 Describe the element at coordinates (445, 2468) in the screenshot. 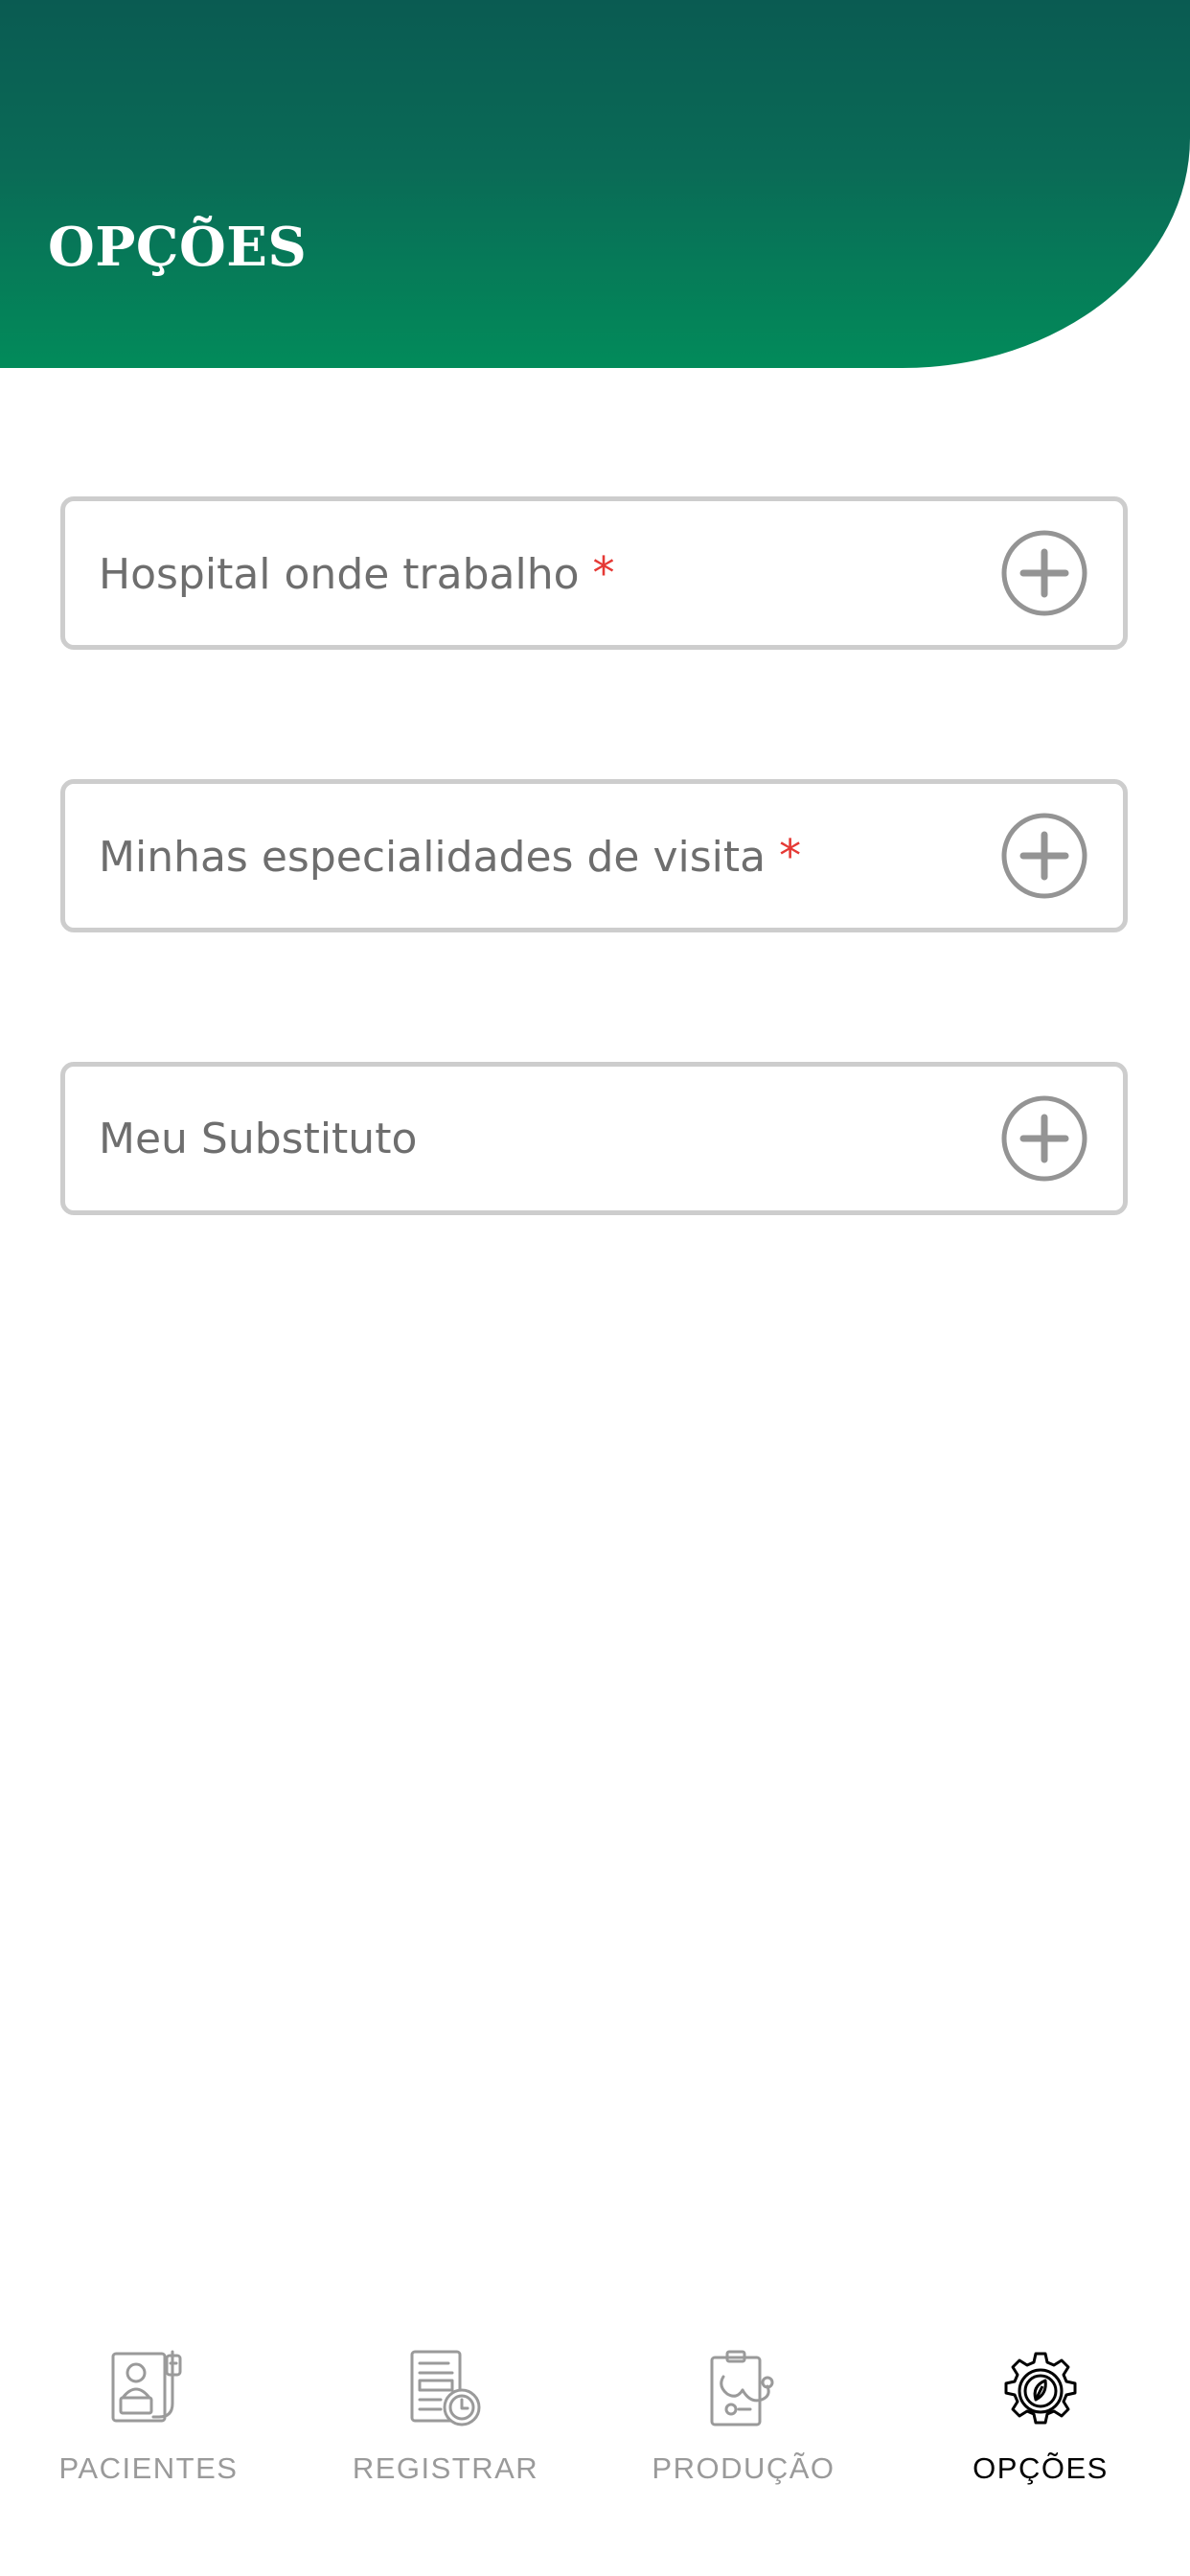

I see `tab-registrar-label: REGISTRAR` at that location.